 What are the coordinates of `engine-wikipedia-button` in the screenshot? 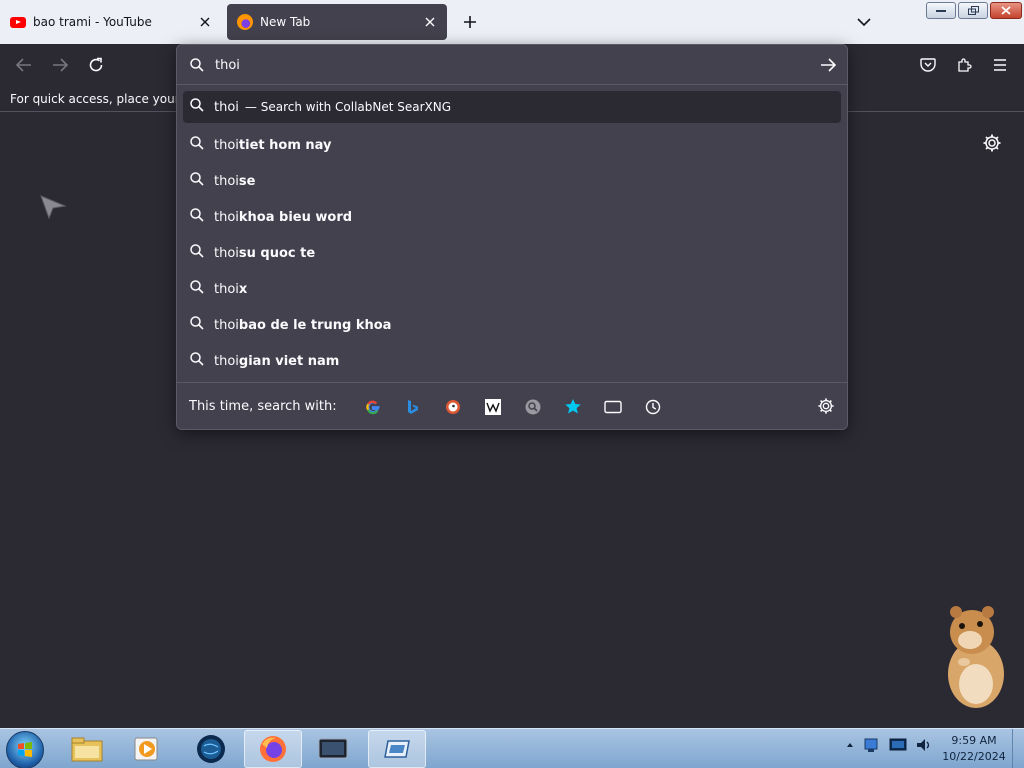 It's located at (493, 407).